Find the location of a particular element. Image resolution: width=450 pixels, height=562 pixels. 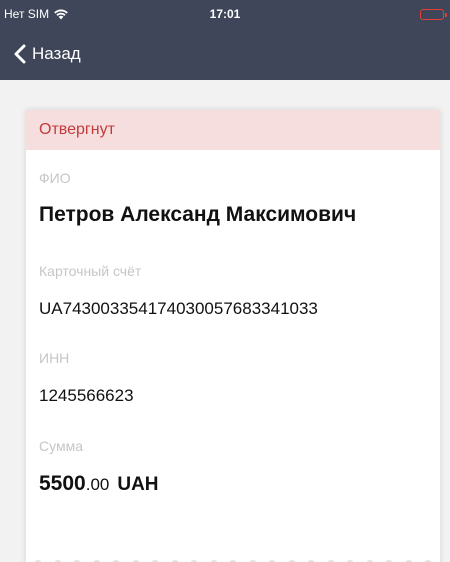

amount-decimal: .00 is located at coordinates (97, 484).